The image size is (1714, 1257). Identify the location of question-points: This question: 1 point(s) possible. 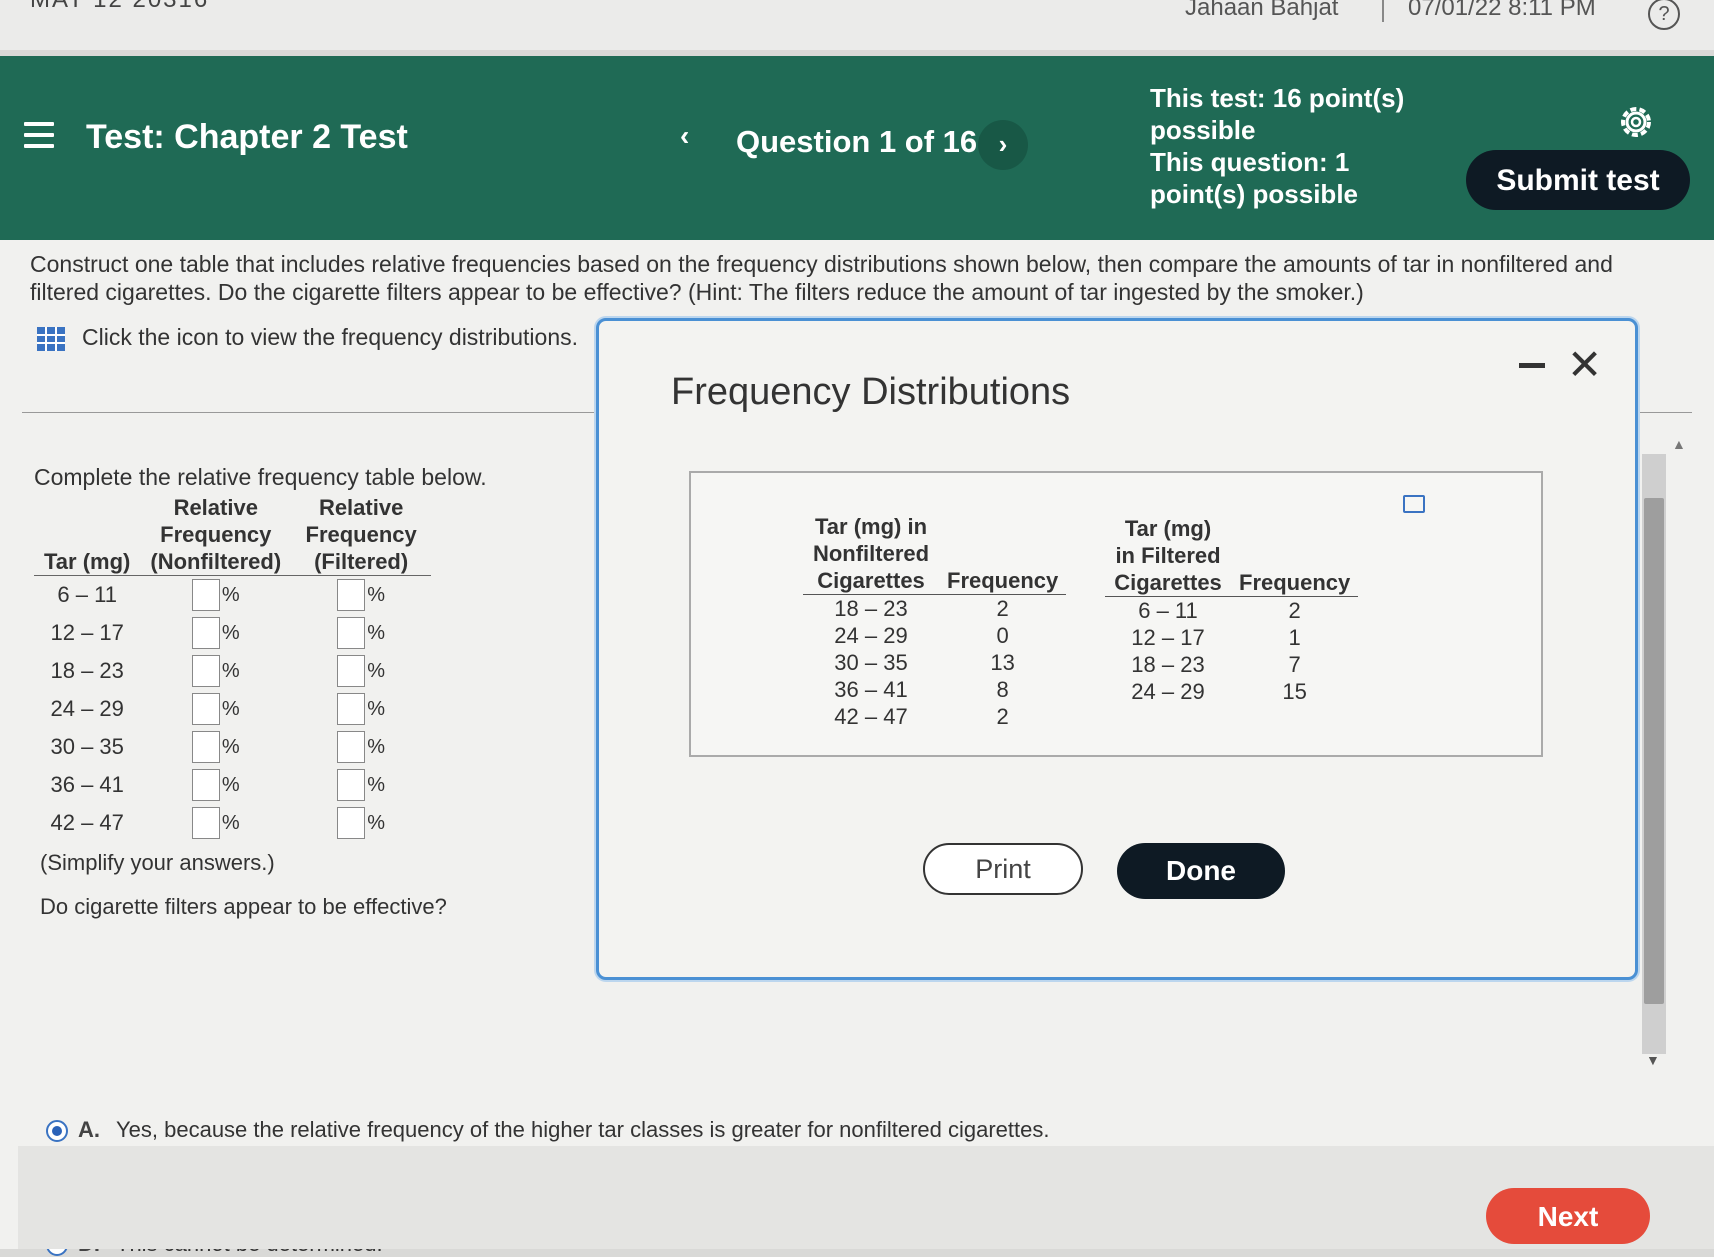
(1254, 178).